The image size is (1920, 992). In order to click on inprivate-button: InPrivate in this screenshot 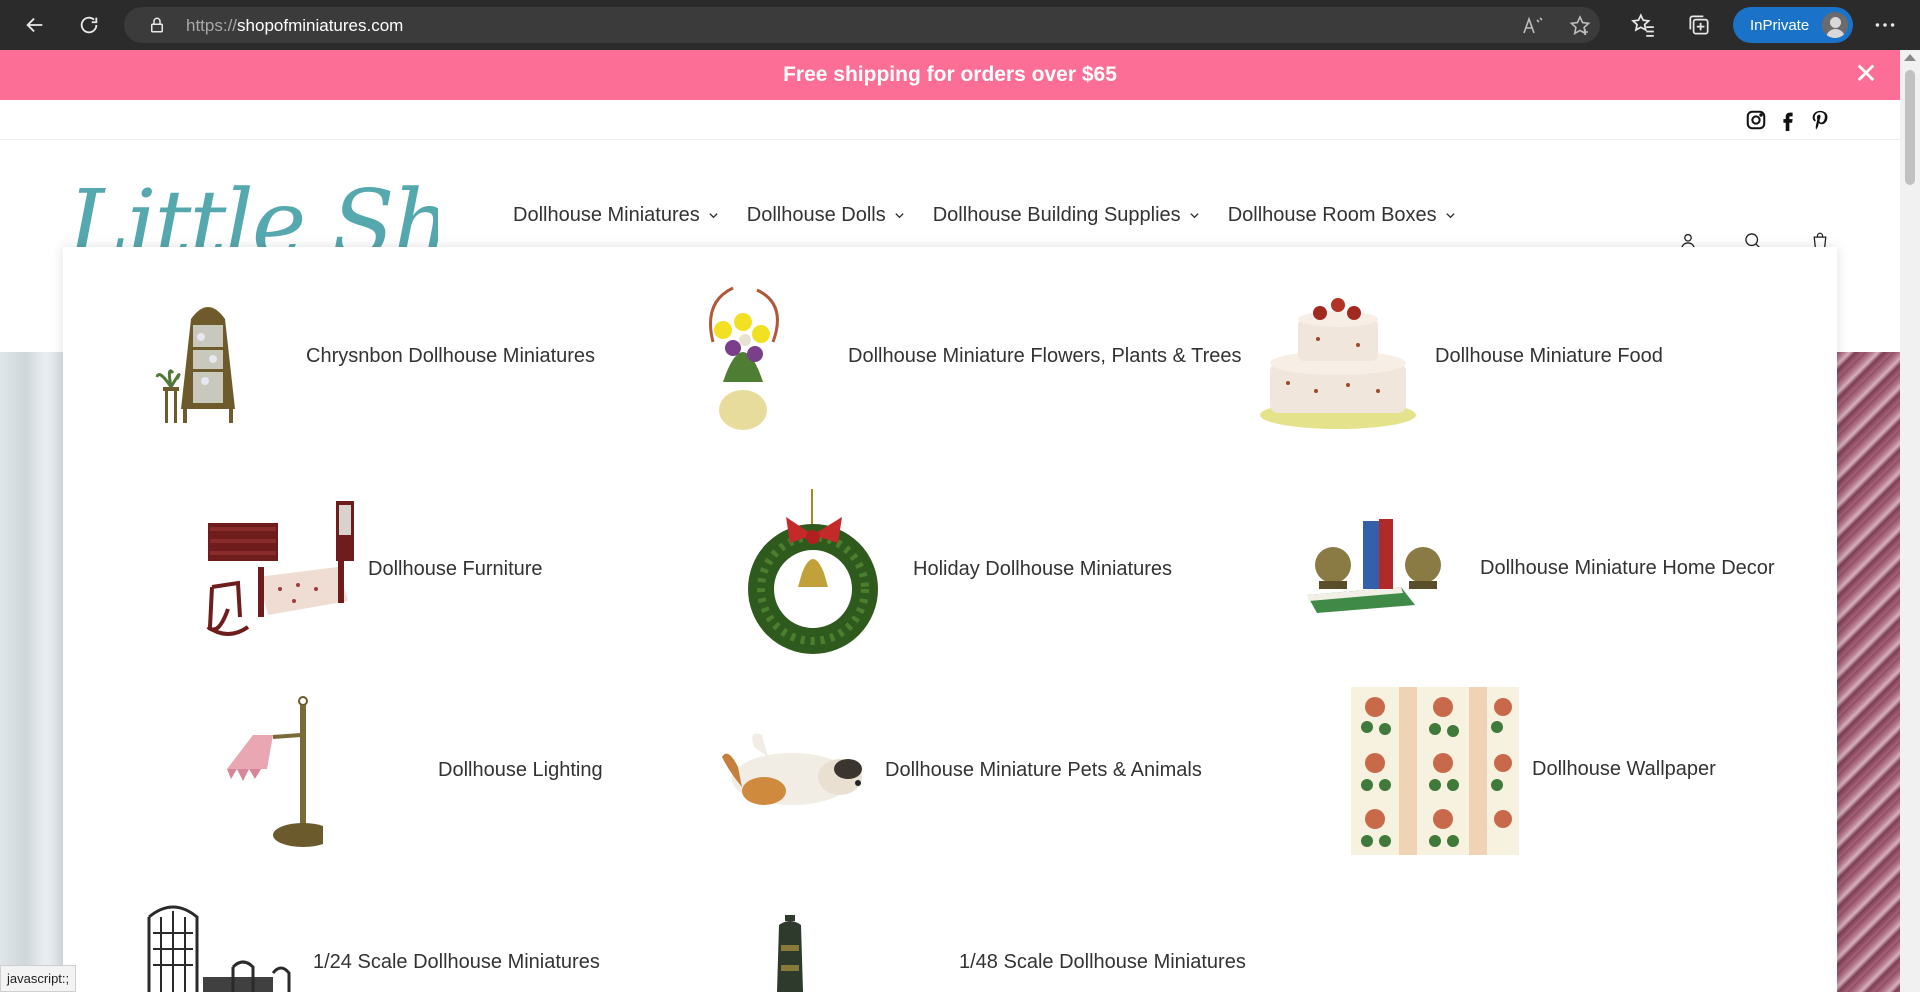, I will do `click(1793, 25)`.